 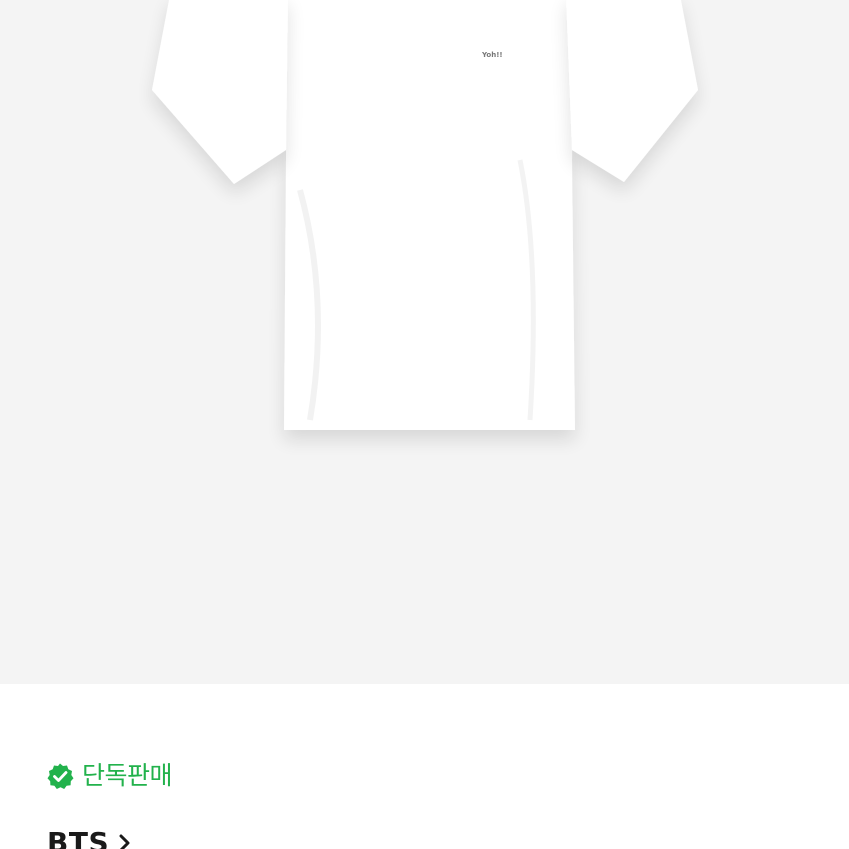 What do you see at coordinates (60, 776) in the screenshot?
I see `verified-check-icon` at bounding box center [60, 776].